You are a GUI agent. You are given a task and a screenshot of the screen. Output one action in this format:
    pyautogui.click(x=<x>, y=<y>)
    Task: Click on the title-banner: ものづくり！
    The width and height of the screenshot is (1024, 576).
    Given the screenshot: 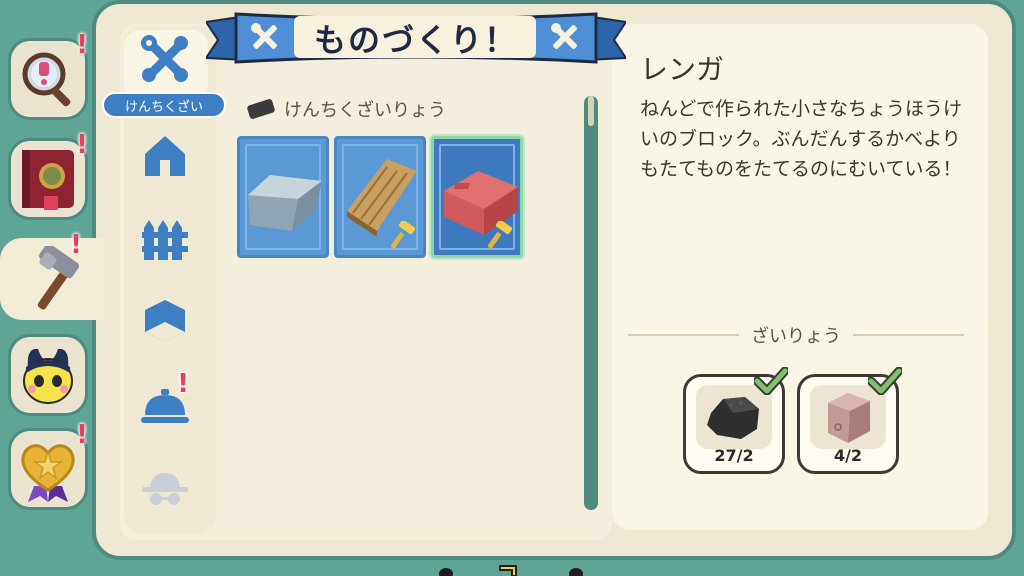 What is the action you would take?
    pyautogui.click(x=416, y=38)
    